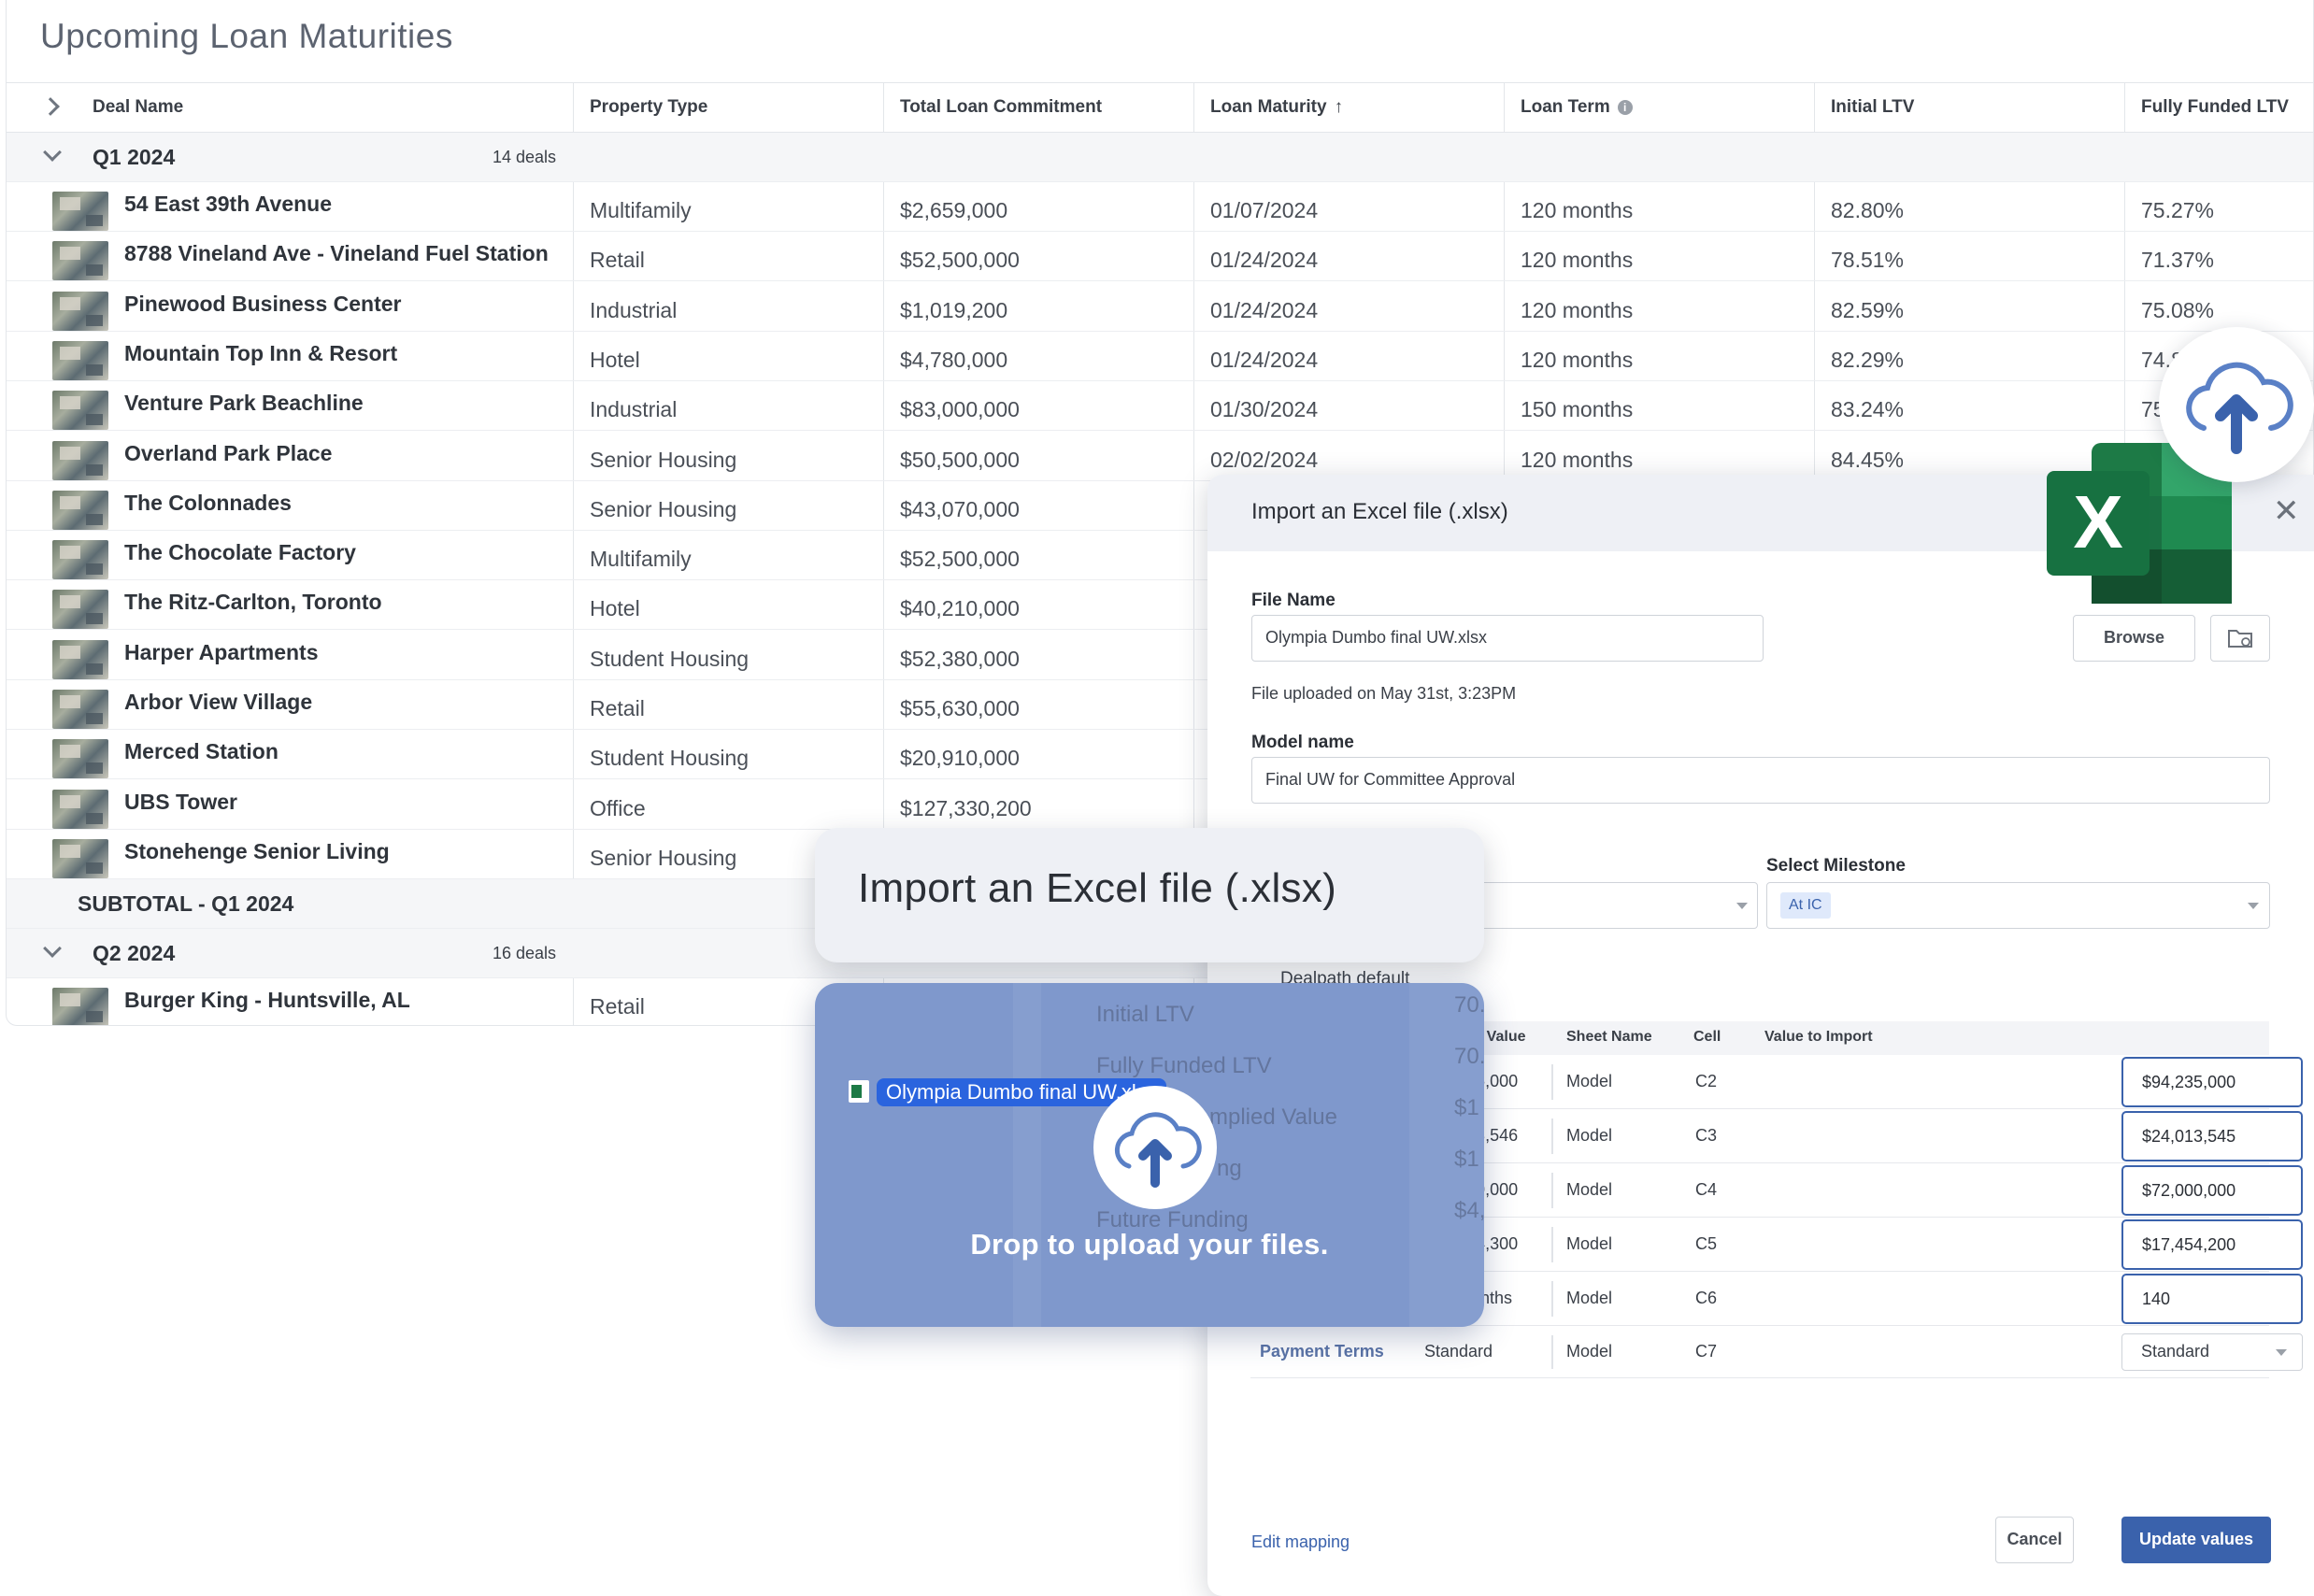 The width and height of the screenshot is (2314, 1596). Describe the element at coordinates (525, 157) in the screenshot. I see `group-count: 14 deals` at that location.